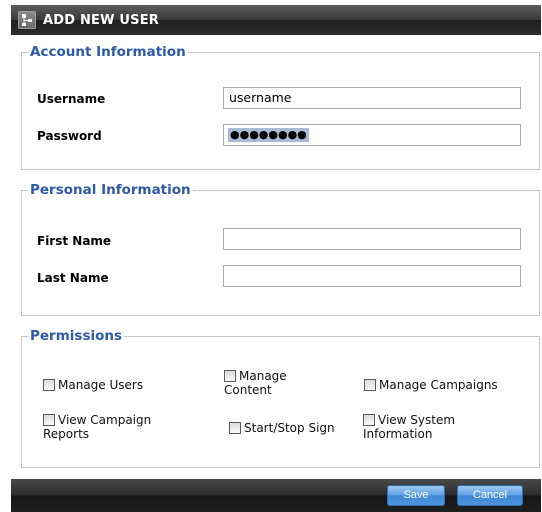  What do you see at coordinates (69, 136) in the screenshot?
I see `password-label: Password` at bounding box center [69, 136].